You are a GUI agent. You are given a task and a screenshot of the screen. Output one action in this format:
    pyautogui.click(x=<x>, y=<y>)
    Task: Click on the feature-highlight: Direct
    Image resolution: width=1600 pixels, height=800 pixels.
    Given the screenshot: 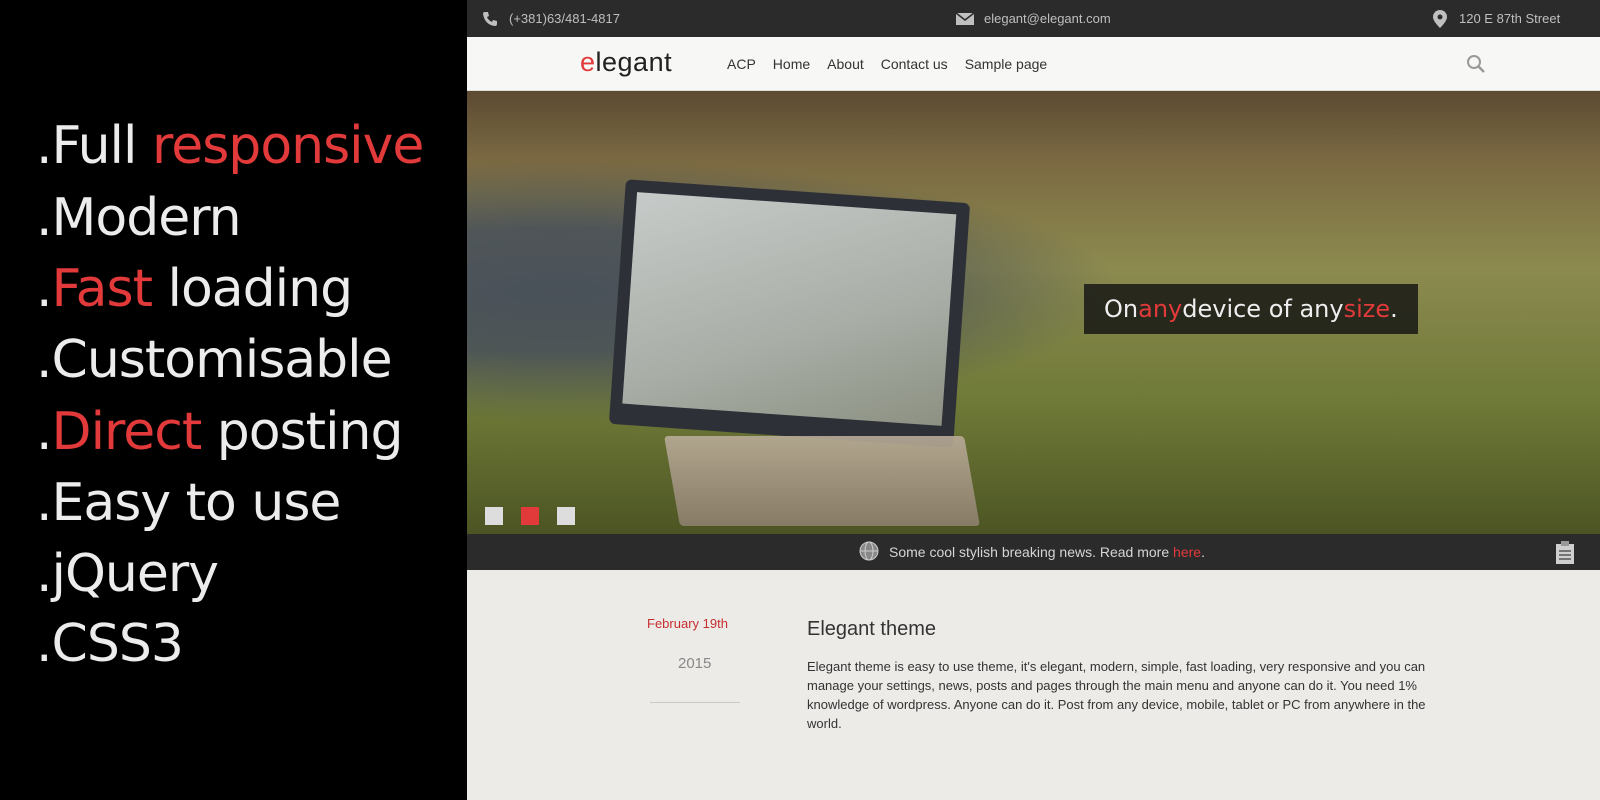 What is the action you would take?
    pyautogui.click(x=127, y=432)
    